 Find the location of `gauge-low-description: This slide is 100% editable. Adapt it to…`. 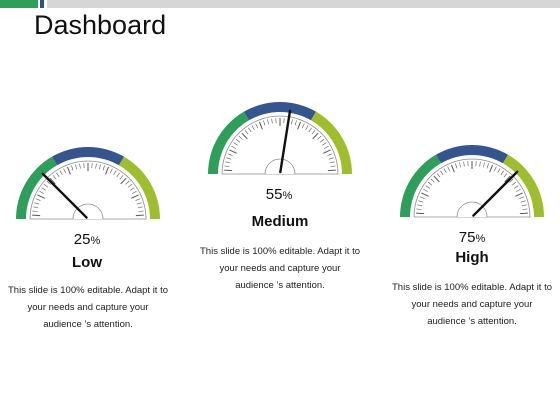

gauge-low-description: This slide is 100% editable. Adapt it to… is located at coordinates (88, 307).